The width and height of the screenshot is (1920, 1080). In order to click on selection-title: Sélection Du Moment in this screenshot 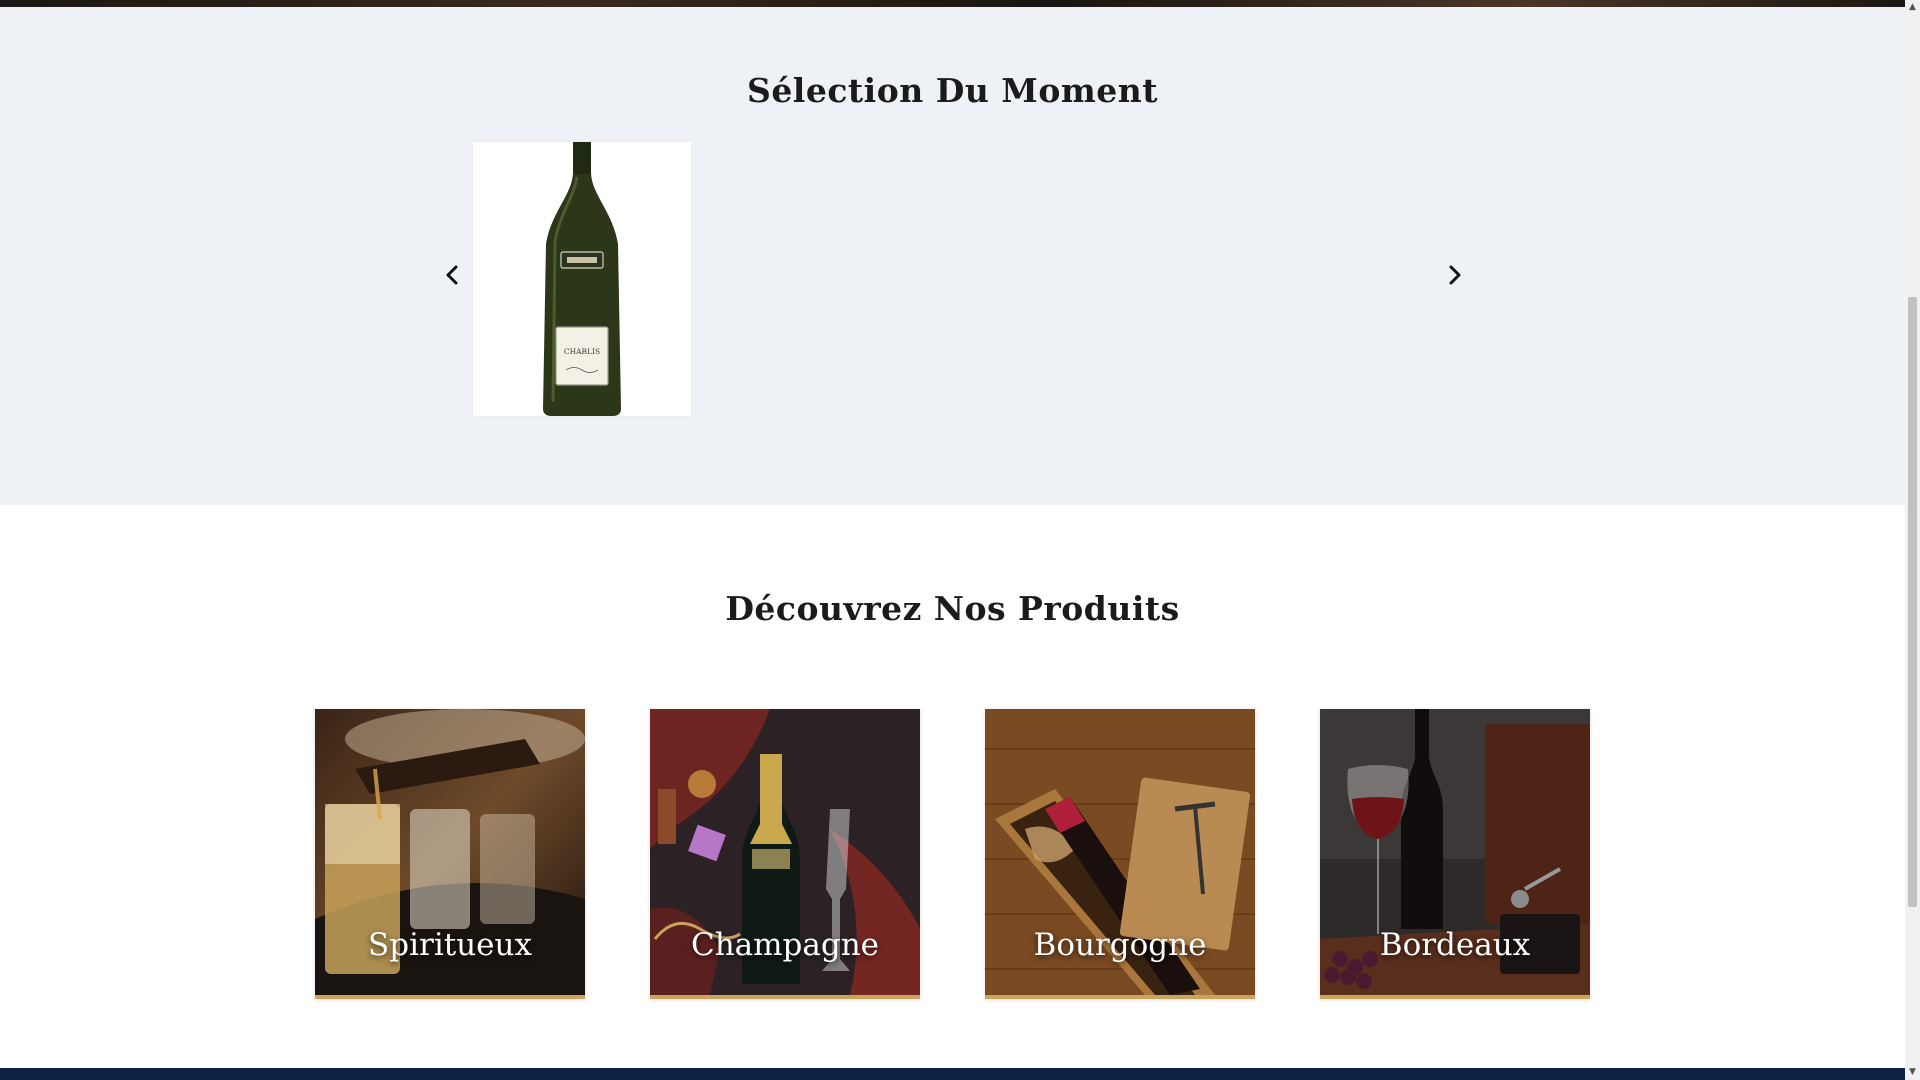, I will do `click(952, 90)`.